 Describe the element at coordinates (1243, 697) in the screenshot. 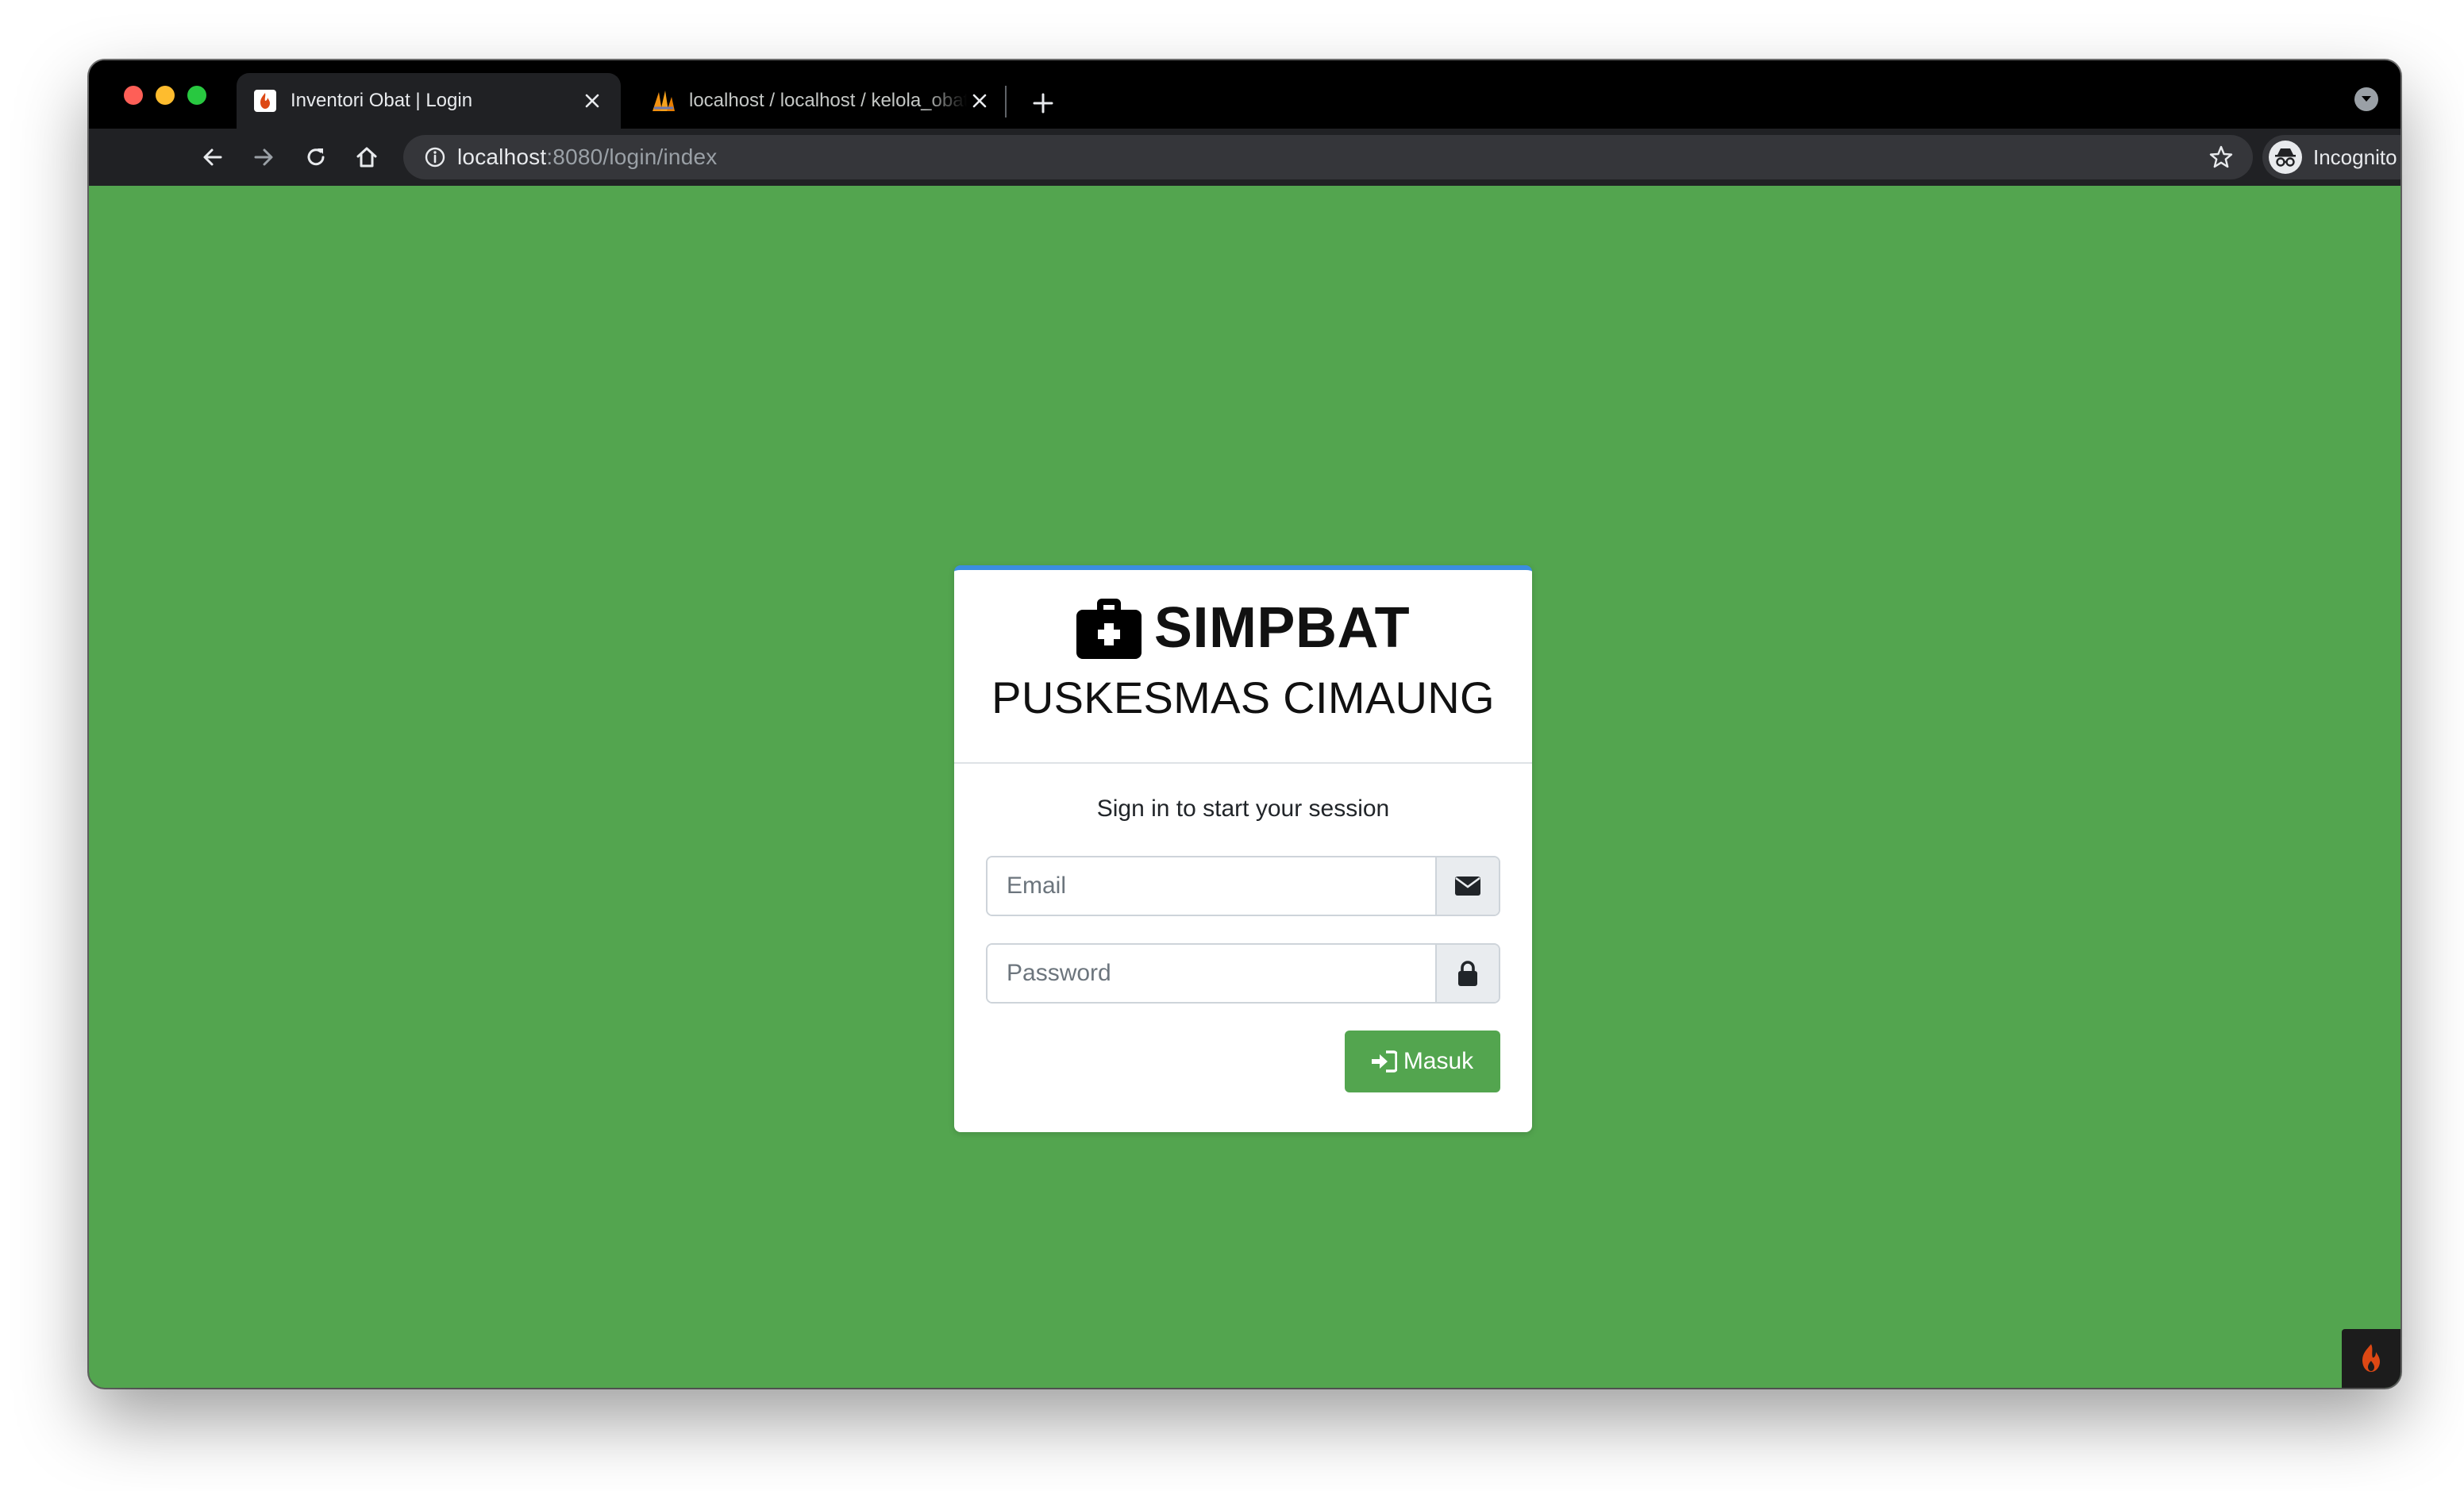

I see `organization-name: PUSKESMAS CIMAUNG` at that location.